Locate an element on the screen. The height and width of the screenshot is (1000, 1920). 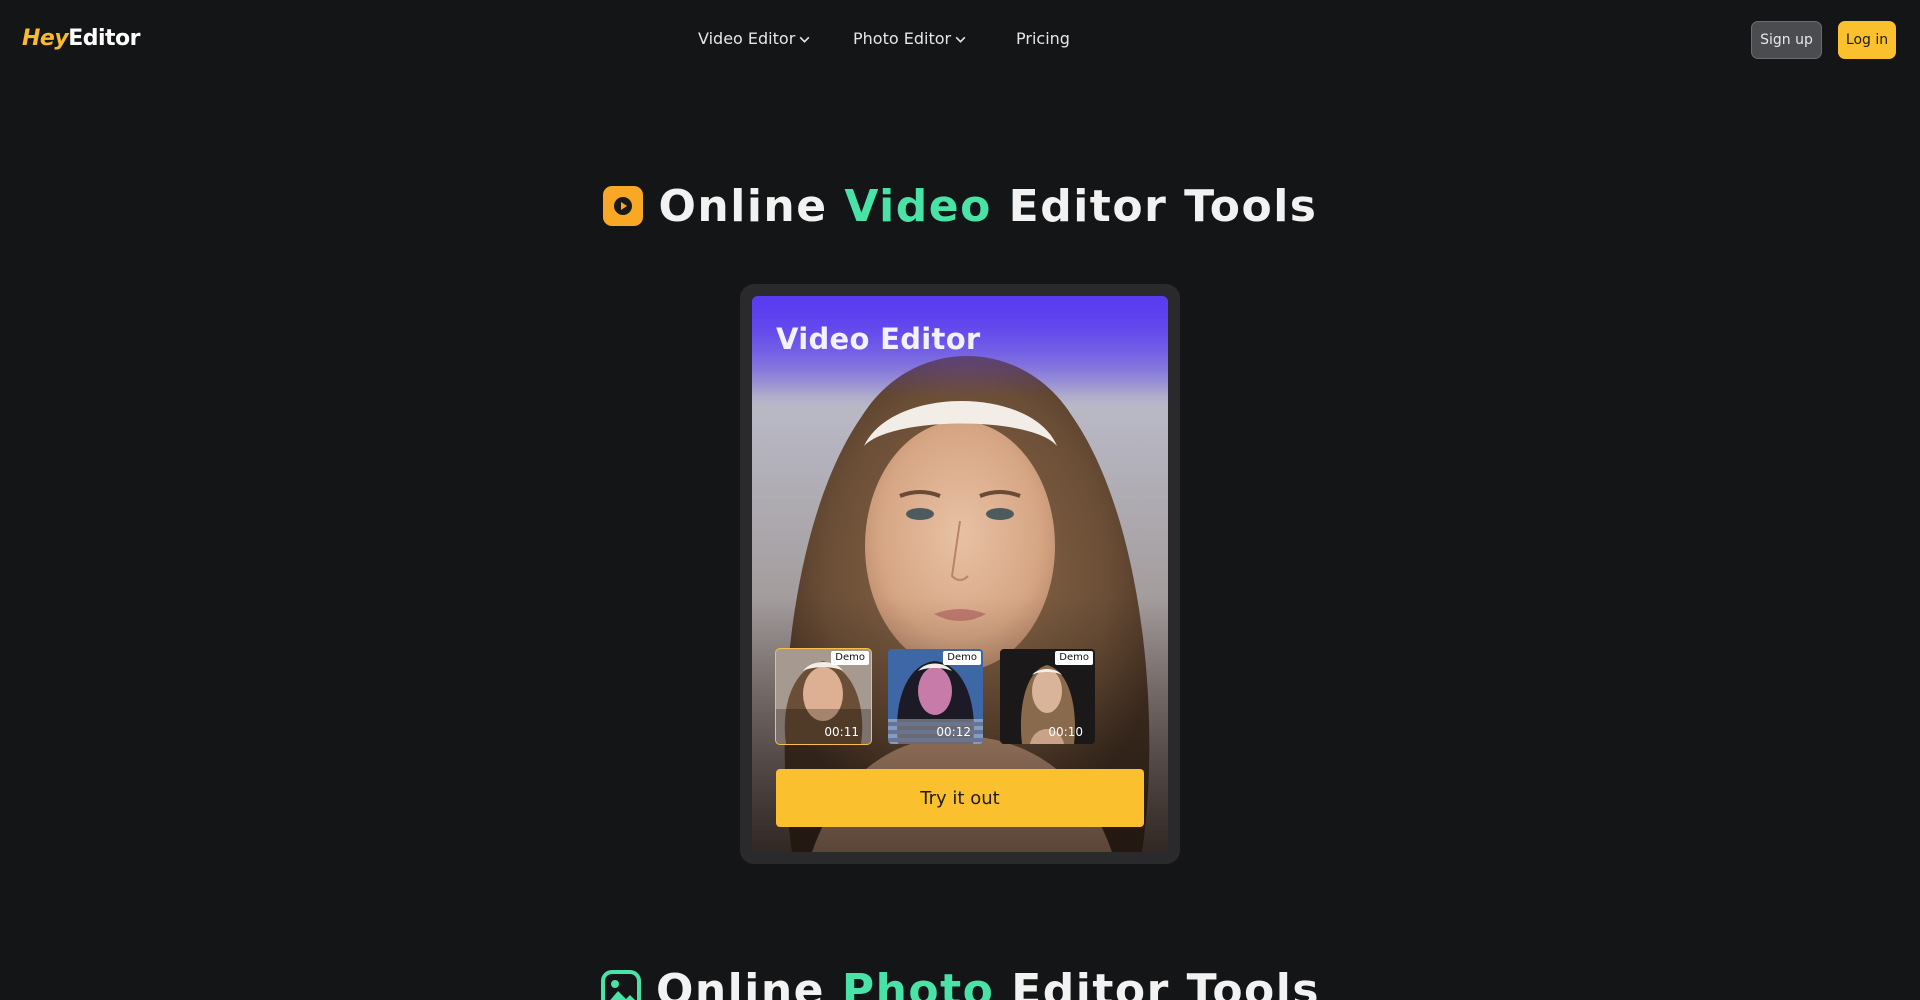
video-section-heading: Online Video Editor Tools is located at coordinates (960, 206).